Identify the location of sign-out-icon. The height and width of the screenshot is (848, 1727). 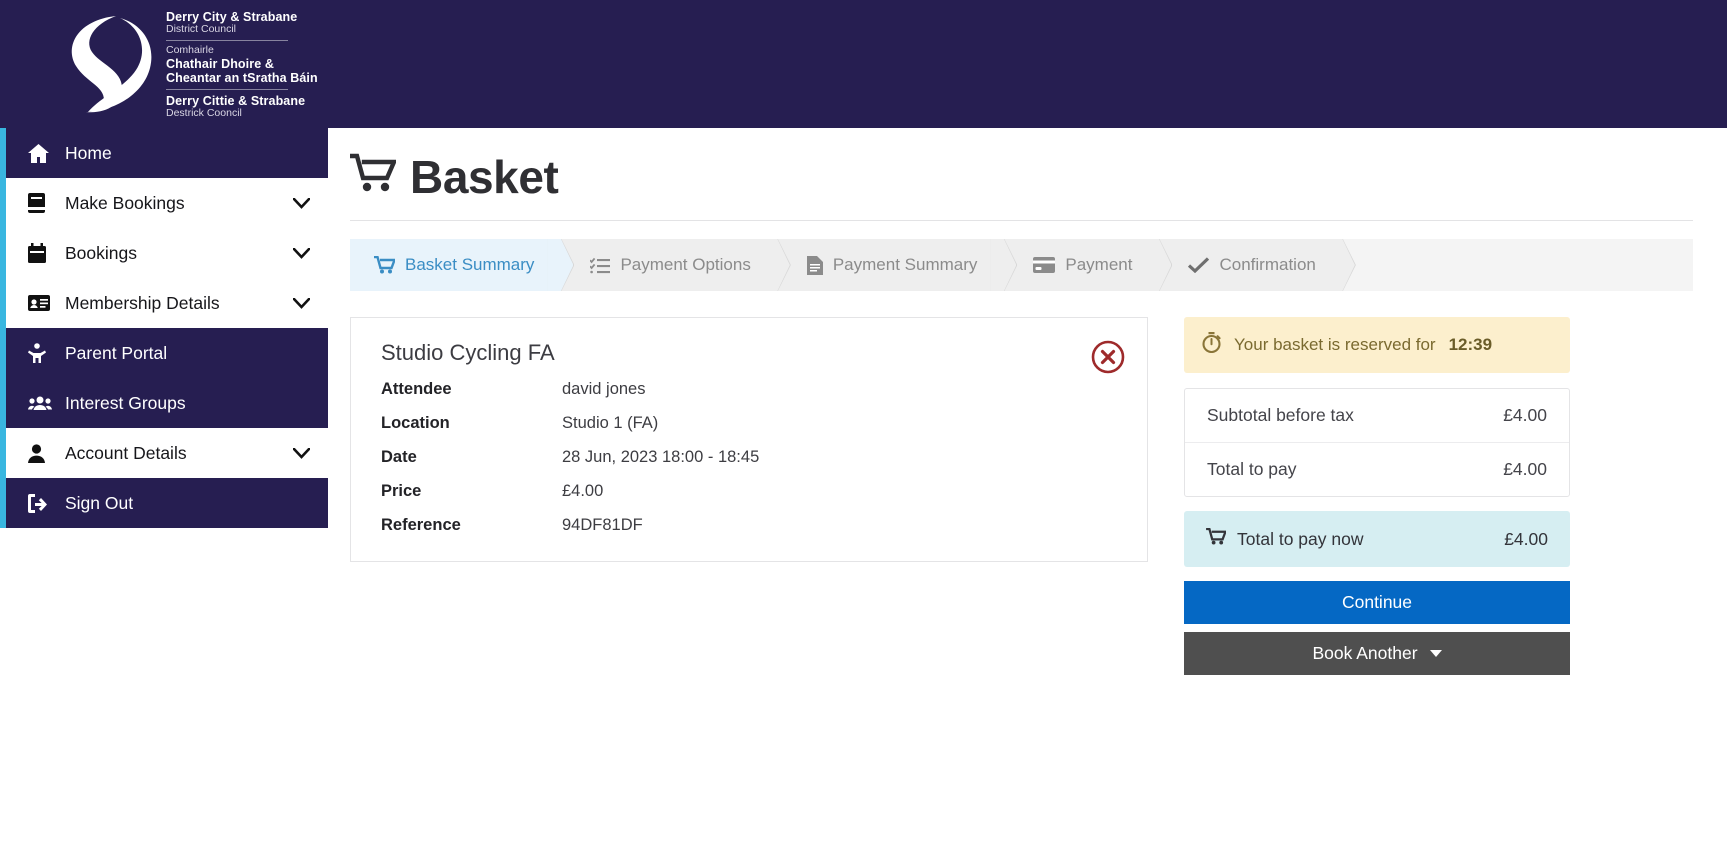
(41, 503).